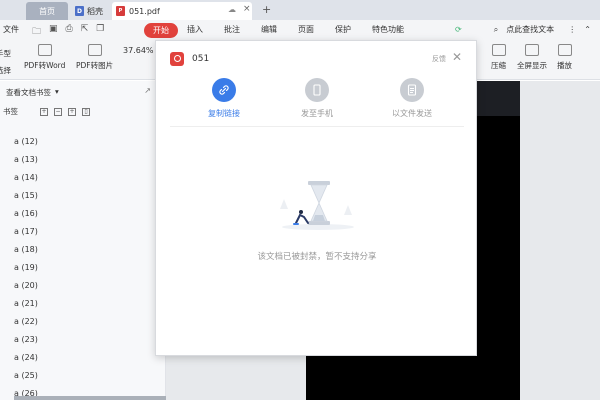 The height and width of the screenshot is (400, 600). What do you see at coordinates (439, 59) in the screenshot?
I see `feedback-link: 反馈` at bounding box center [439, 59].